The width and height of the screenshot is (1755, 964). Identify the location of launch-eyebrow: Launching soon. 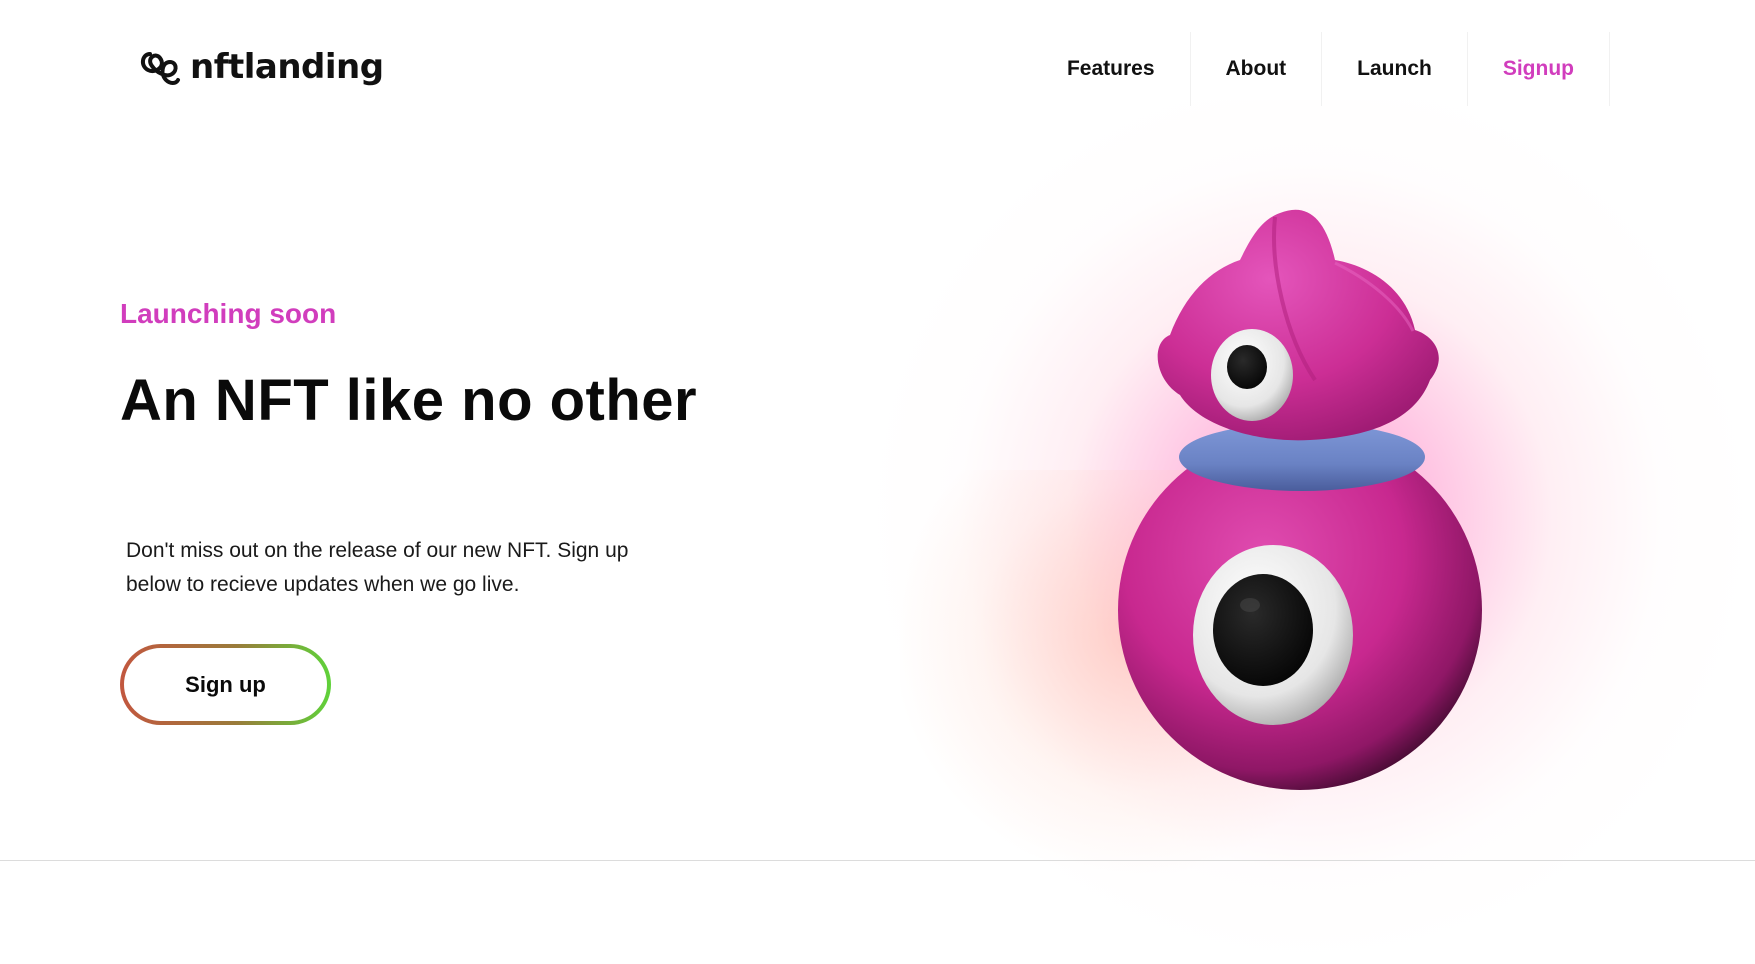
(228, 313).